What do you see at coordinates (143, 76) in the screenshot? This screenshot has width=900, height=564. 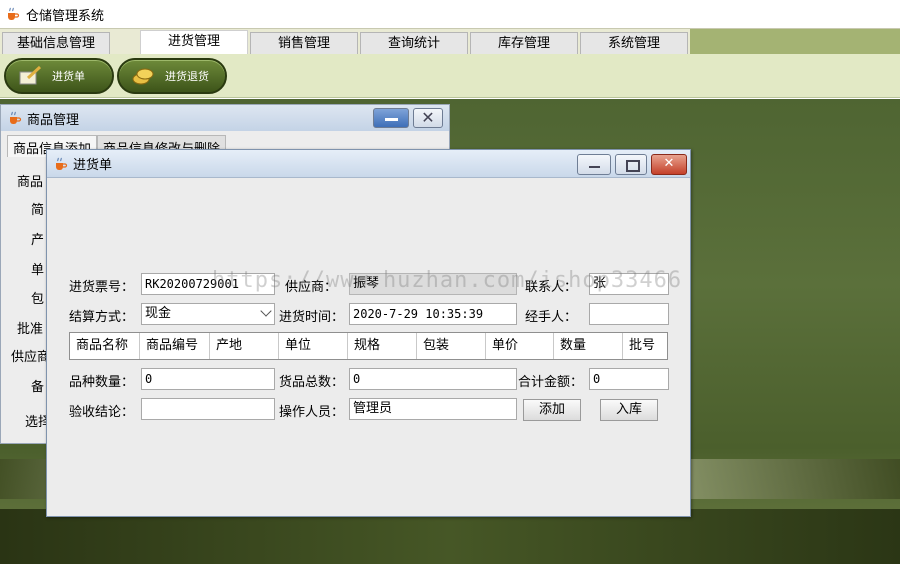 I see `coins-icon` at bounding box center [143, 76].